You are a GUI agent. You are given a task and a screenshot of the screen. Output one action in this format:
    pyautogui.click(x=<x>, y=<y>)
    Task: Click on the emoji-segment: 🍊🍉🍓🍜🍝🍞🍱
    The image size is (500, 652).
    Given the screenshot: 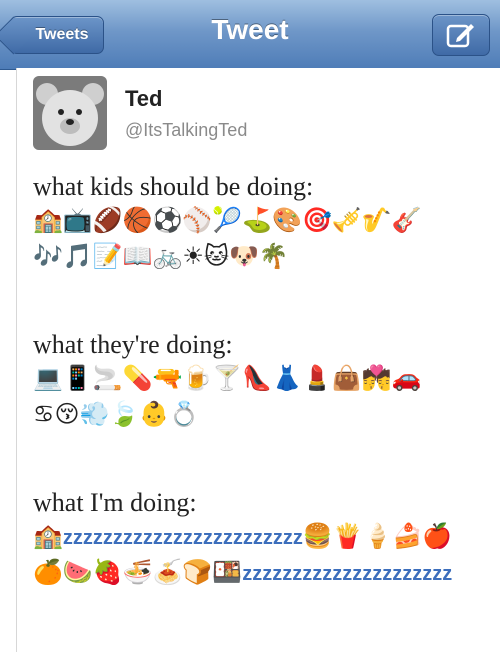 What is the action you would take?
    pyautogui.click(x=138, y=572)
    